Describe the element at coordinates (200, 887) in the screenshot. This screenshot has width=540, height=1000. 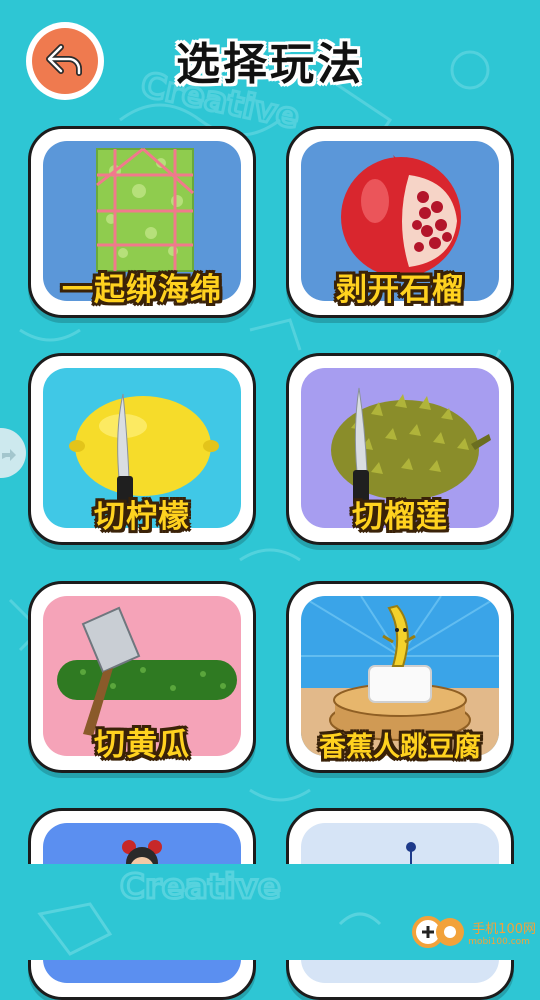
I see `svg-text: Creative` at that location.